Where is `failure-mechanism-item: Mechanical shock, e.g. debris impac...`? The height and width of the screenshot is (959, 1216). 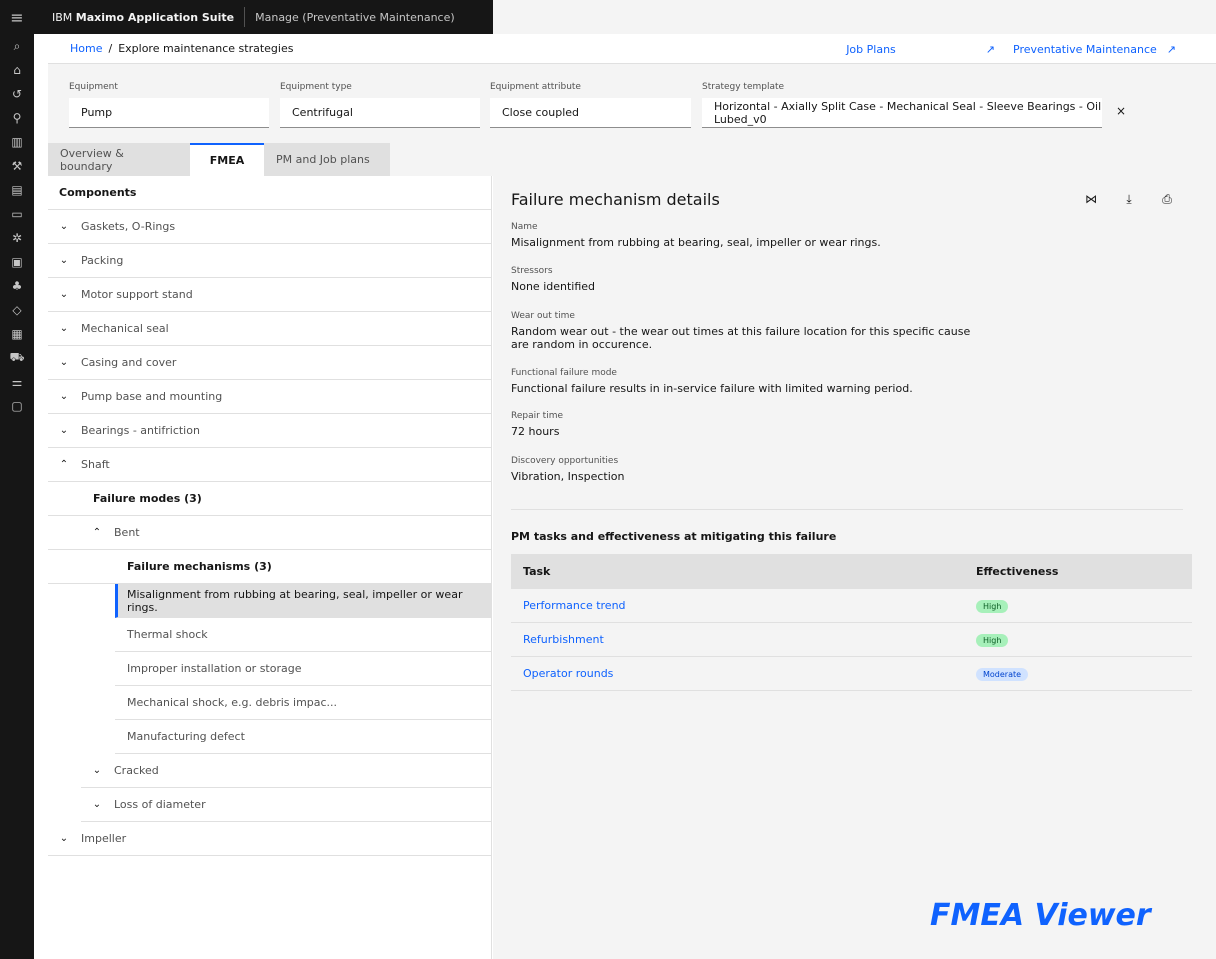
failure-mechanism-item: Mechanical shock, e.g. debris impac... is located at coordinates (303, 703).